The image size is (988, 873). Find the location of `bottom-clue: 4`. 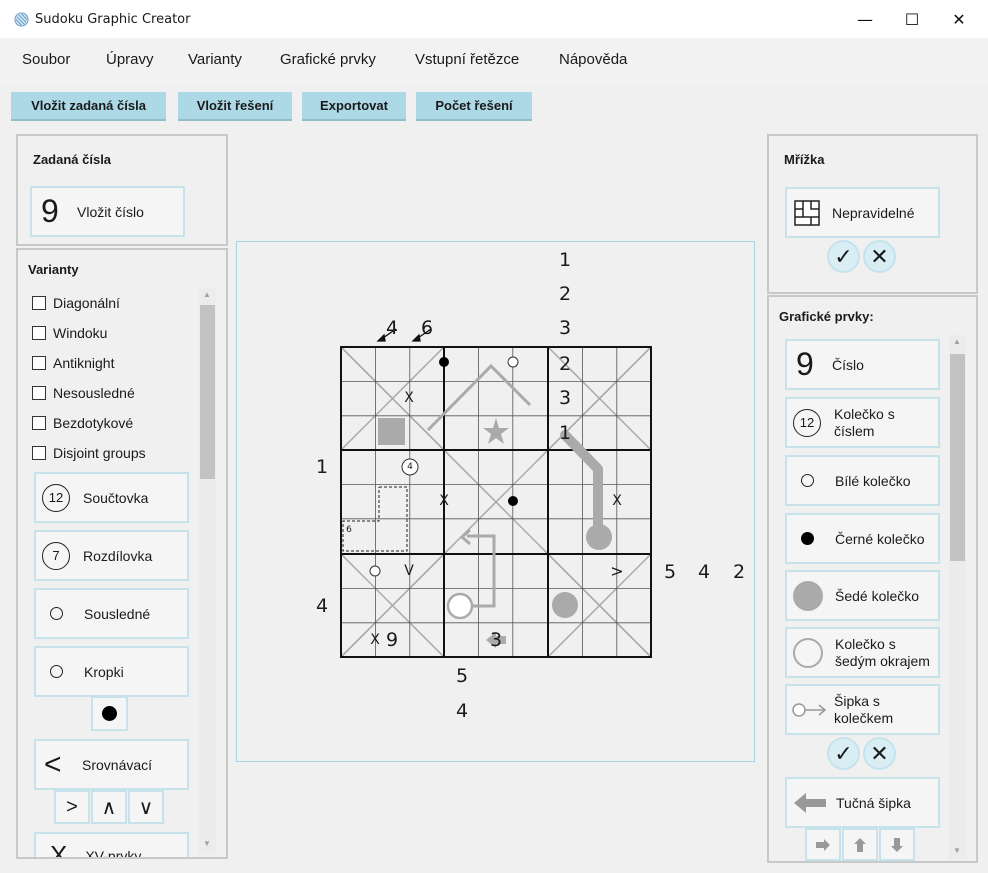

bottom-clue: 4 is located at coordinates (462, 711).